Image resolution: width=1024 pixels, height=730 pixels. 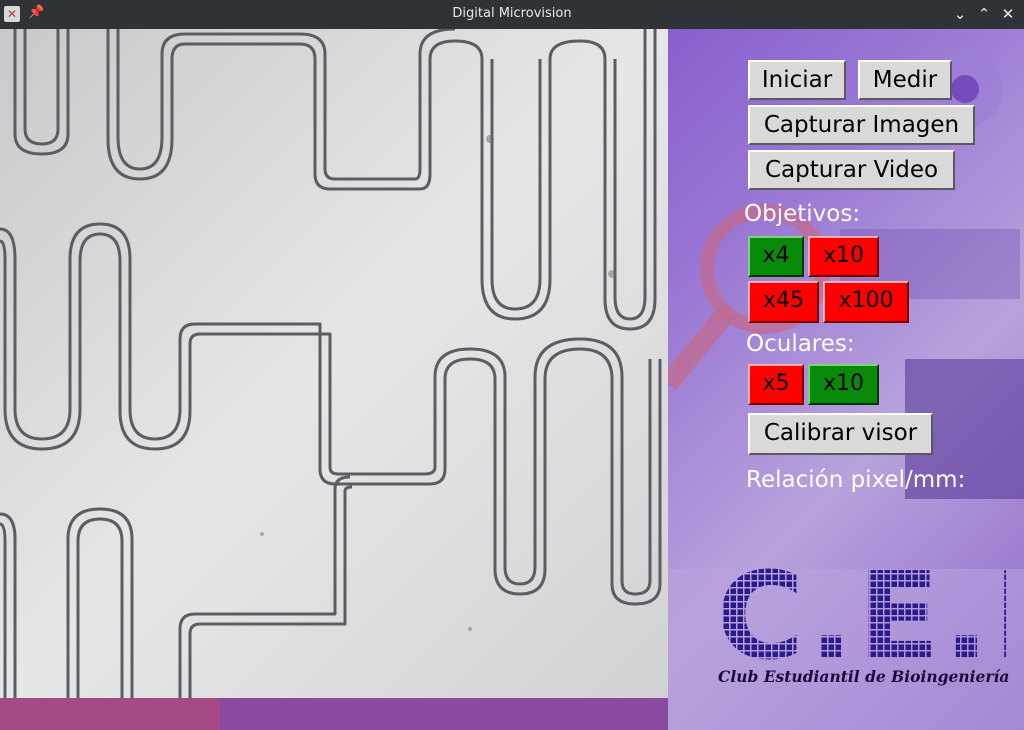 I want to click on capture-image-button: Capturar Imagen, so click(x=861, y=125).